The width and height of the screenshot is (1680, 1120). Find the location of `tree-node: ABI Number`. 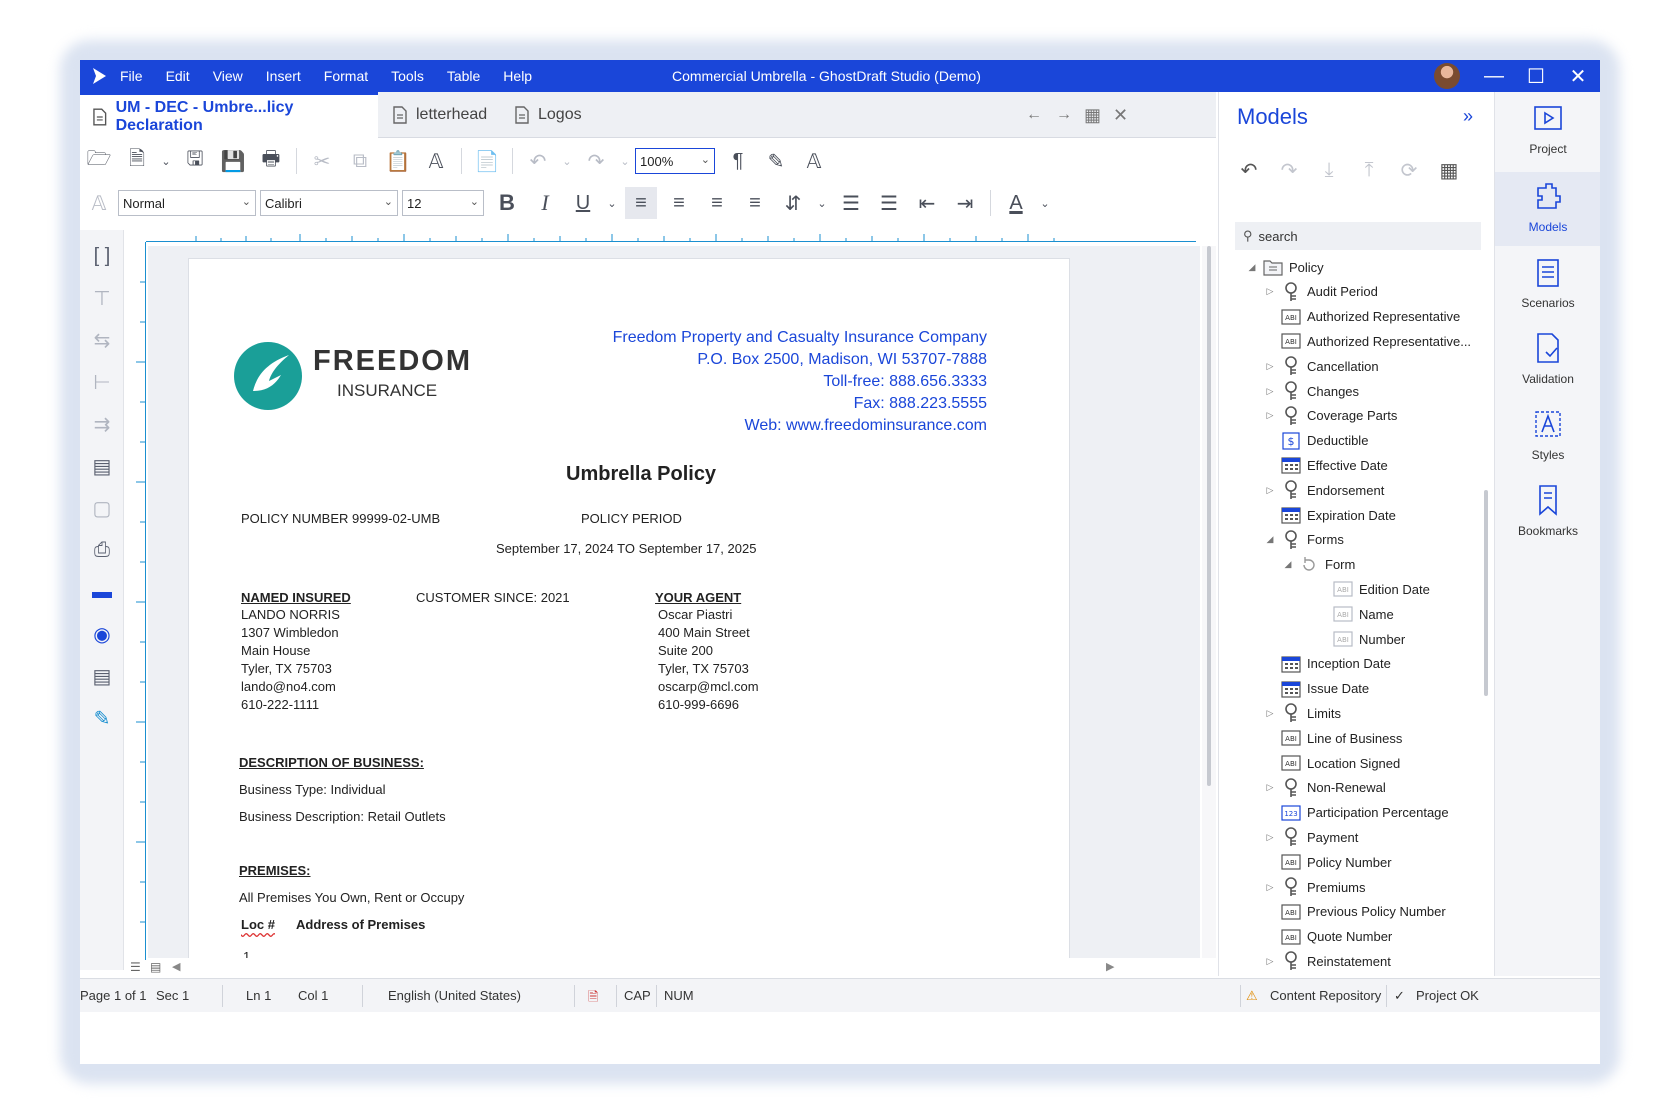

tree-node: ABI Number is located at coordinates (1360, 639).